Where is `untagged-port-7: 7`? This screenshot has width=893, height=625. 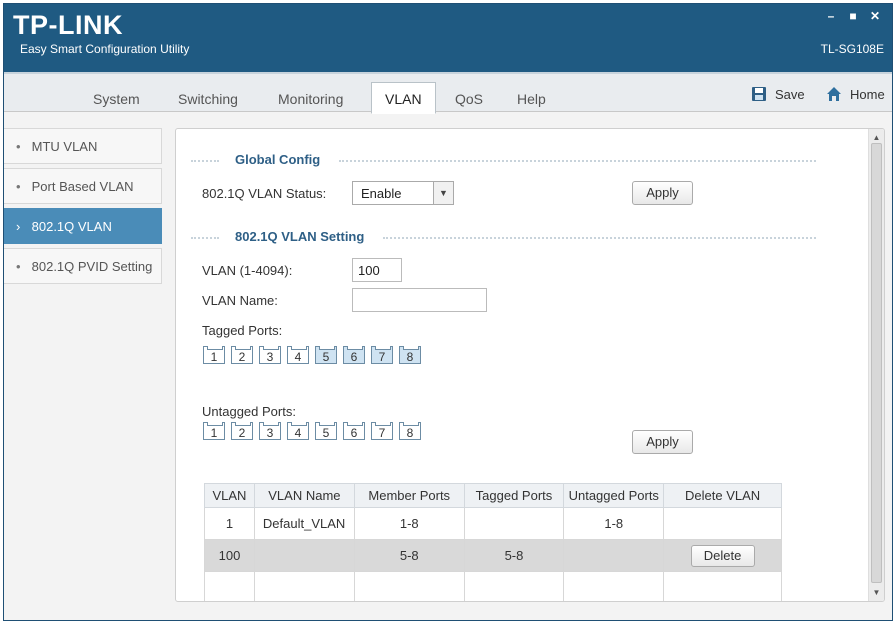 untagged-port-7: 7 is located at coordinates (382, 431).